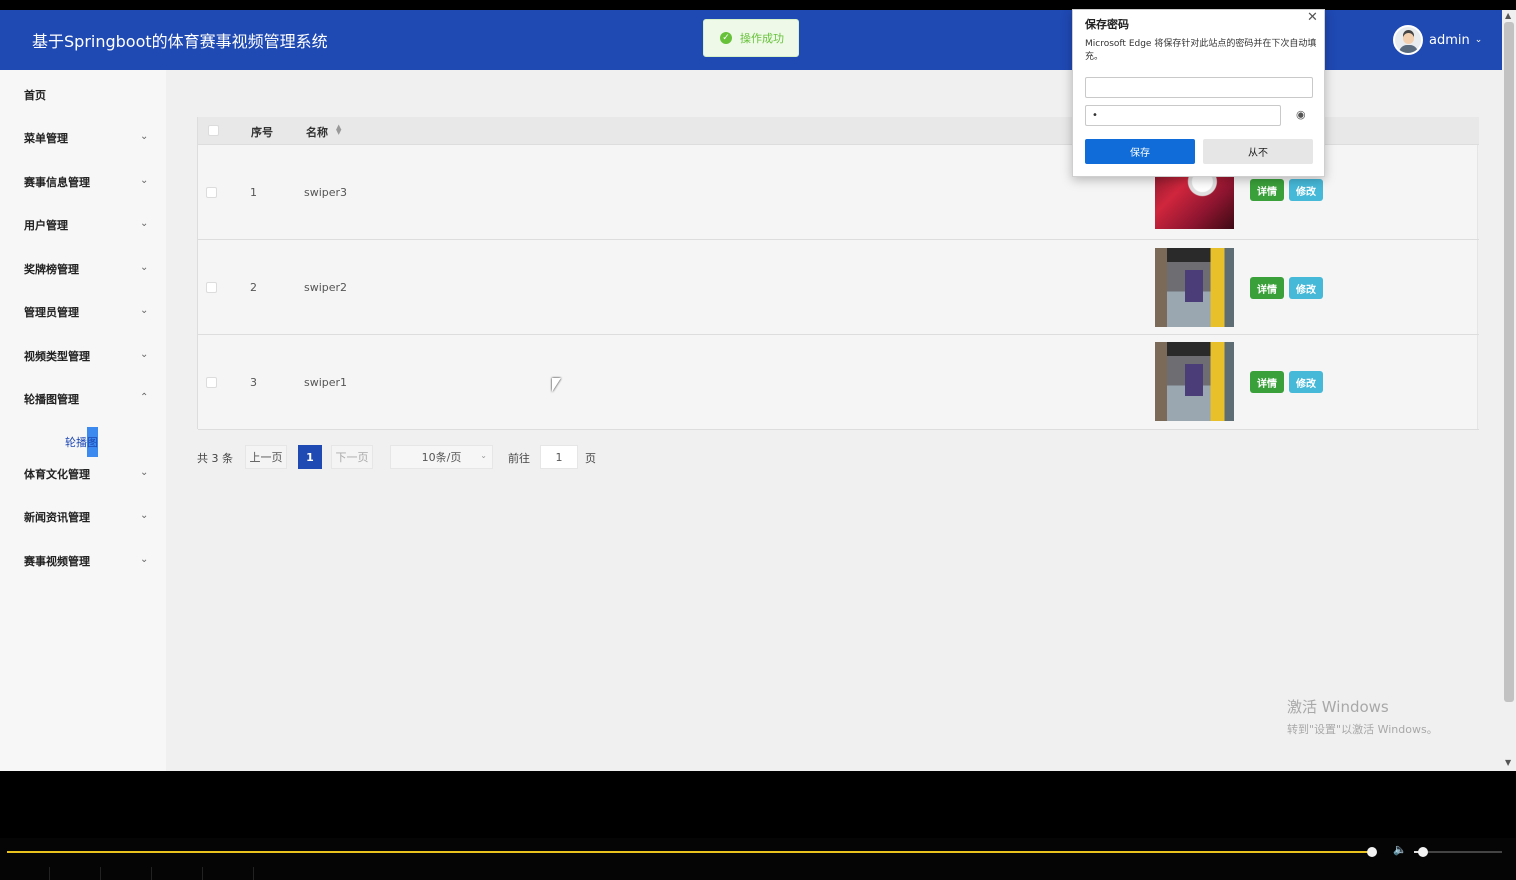  What do you see at coordinates (590, 458) in the screenshot?
I see `goto-unit: 页` at bounding box center [590, 458].